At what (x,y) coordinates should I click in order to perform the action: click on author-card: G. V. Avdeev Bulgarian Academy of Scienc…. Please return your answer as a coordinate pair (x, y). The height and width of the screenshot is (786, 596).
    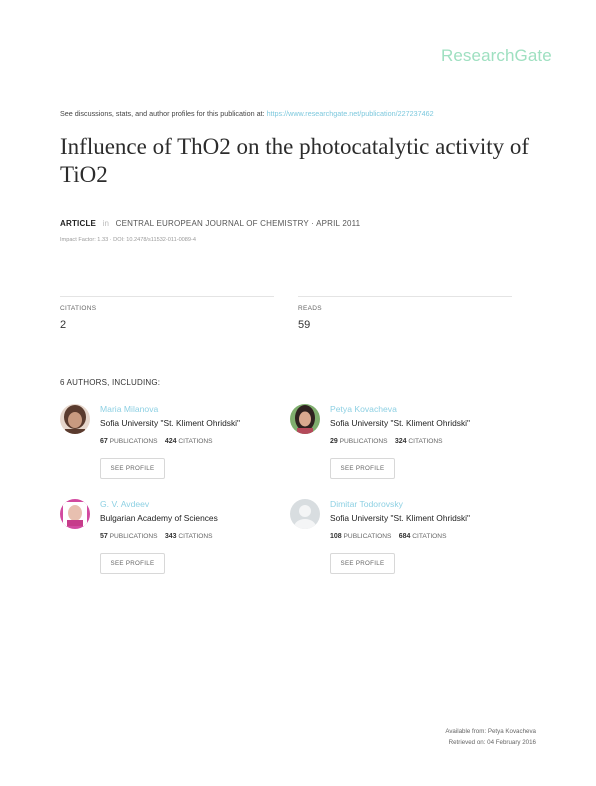
    Looking at the image, I should click on (175, 539).